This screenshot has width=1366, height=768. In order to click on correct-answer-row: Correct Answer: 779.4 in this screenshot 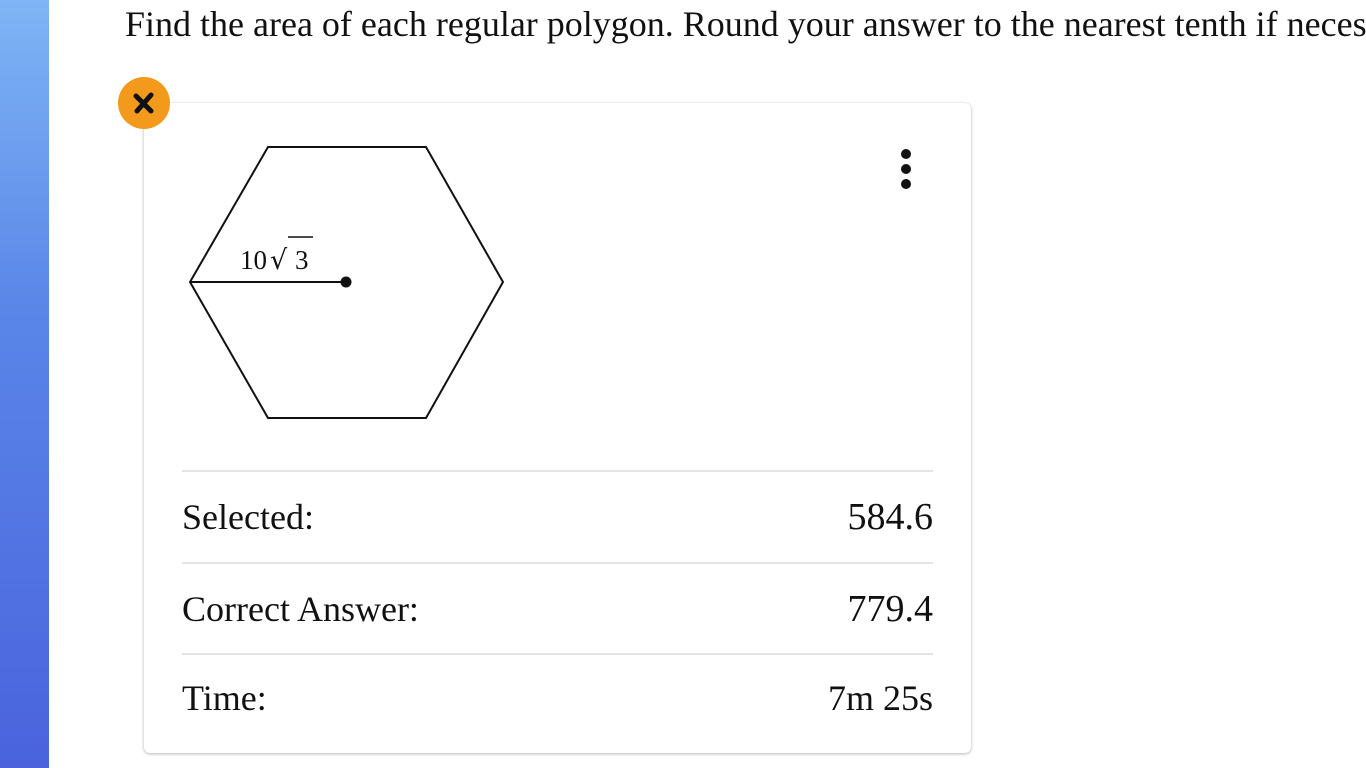, I will do `click(557, 607)`.